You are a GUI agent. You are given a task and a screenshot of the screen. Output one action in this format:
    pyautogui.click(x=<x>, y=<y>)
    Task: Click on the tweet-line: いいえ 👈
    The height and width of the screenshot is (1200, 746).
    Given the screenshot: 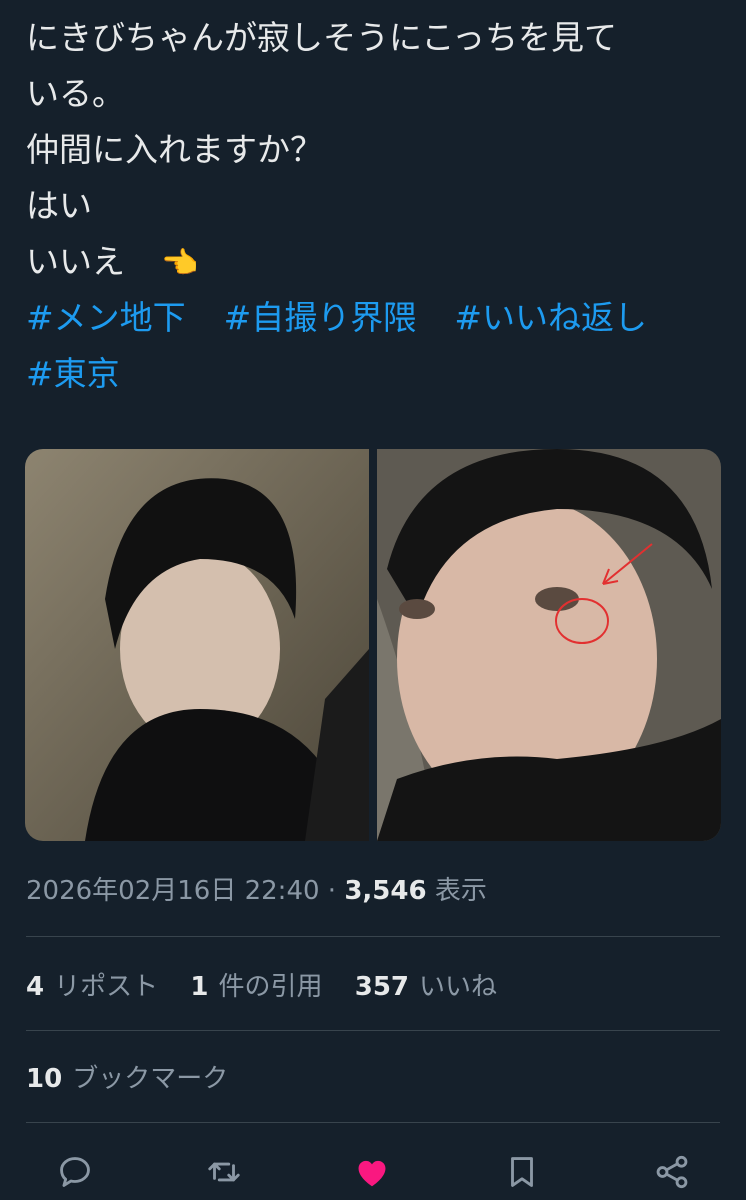 What is the action you would take?
    pyautogui.click(x=376, y=262)
    